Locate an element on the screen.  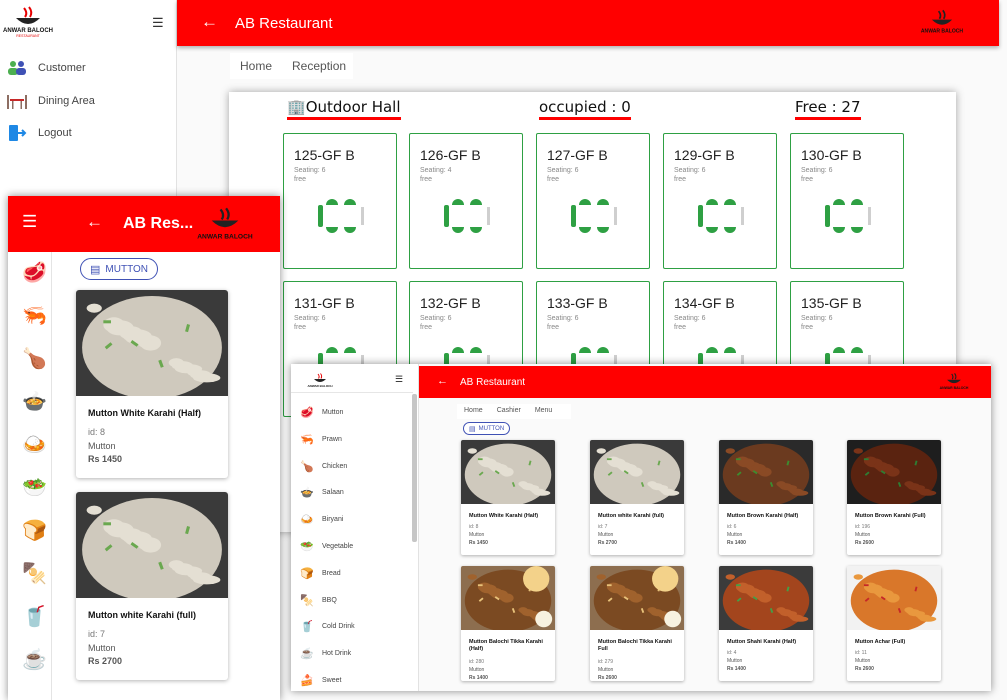
sidebar-item-bread: 🍞 Bread is located at coordinates (320, 573).